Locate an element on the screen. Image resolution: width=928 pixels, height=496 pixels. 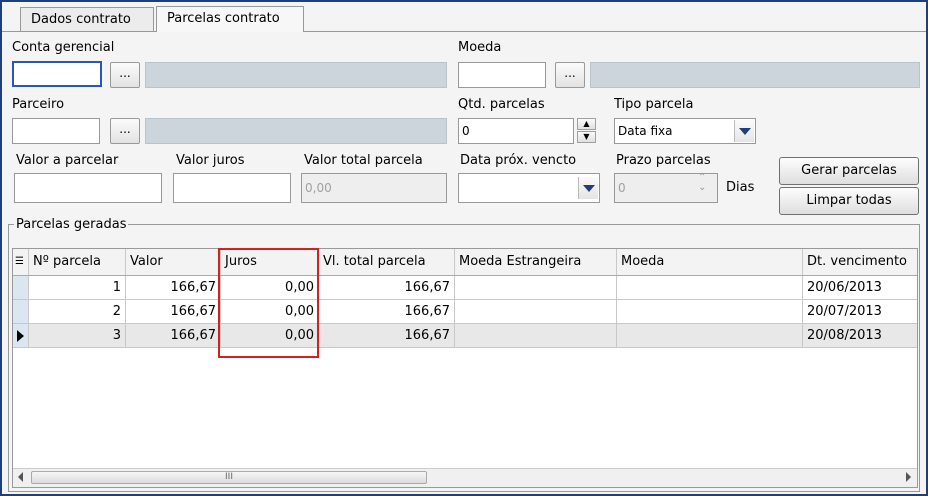
table-row: 1 166,67 0,00 166,67 20/06/2013 is located at coordinates (465, 288).